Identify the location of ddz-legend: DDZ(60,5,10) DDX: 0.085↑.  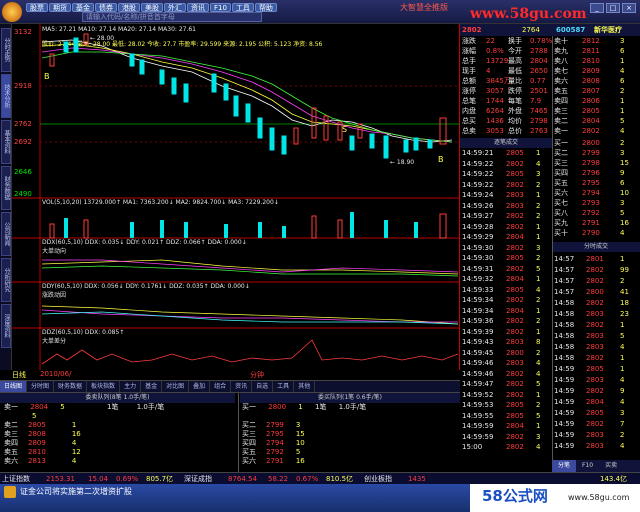
(83, 332).